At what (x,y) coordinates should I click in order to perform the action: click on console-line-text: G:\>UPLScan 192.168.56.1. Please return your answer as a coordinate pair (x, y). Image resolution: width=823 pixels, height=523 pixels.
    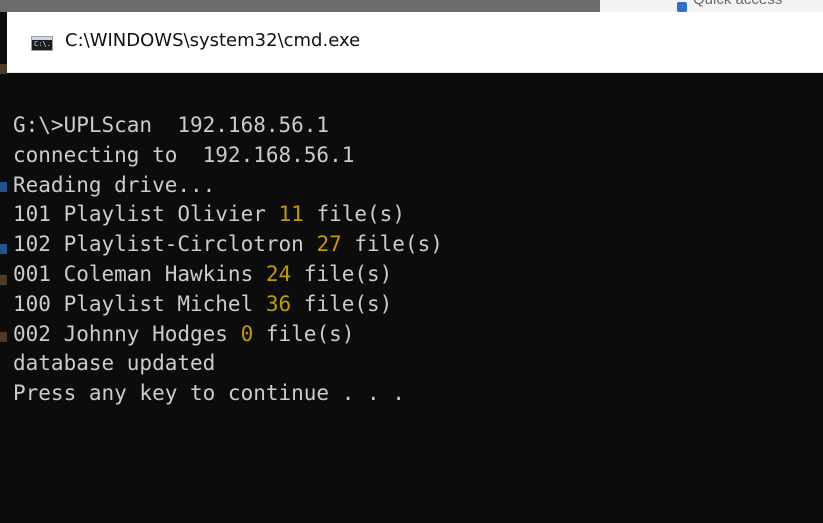
    Looking at the image, I should click on (171, 125).